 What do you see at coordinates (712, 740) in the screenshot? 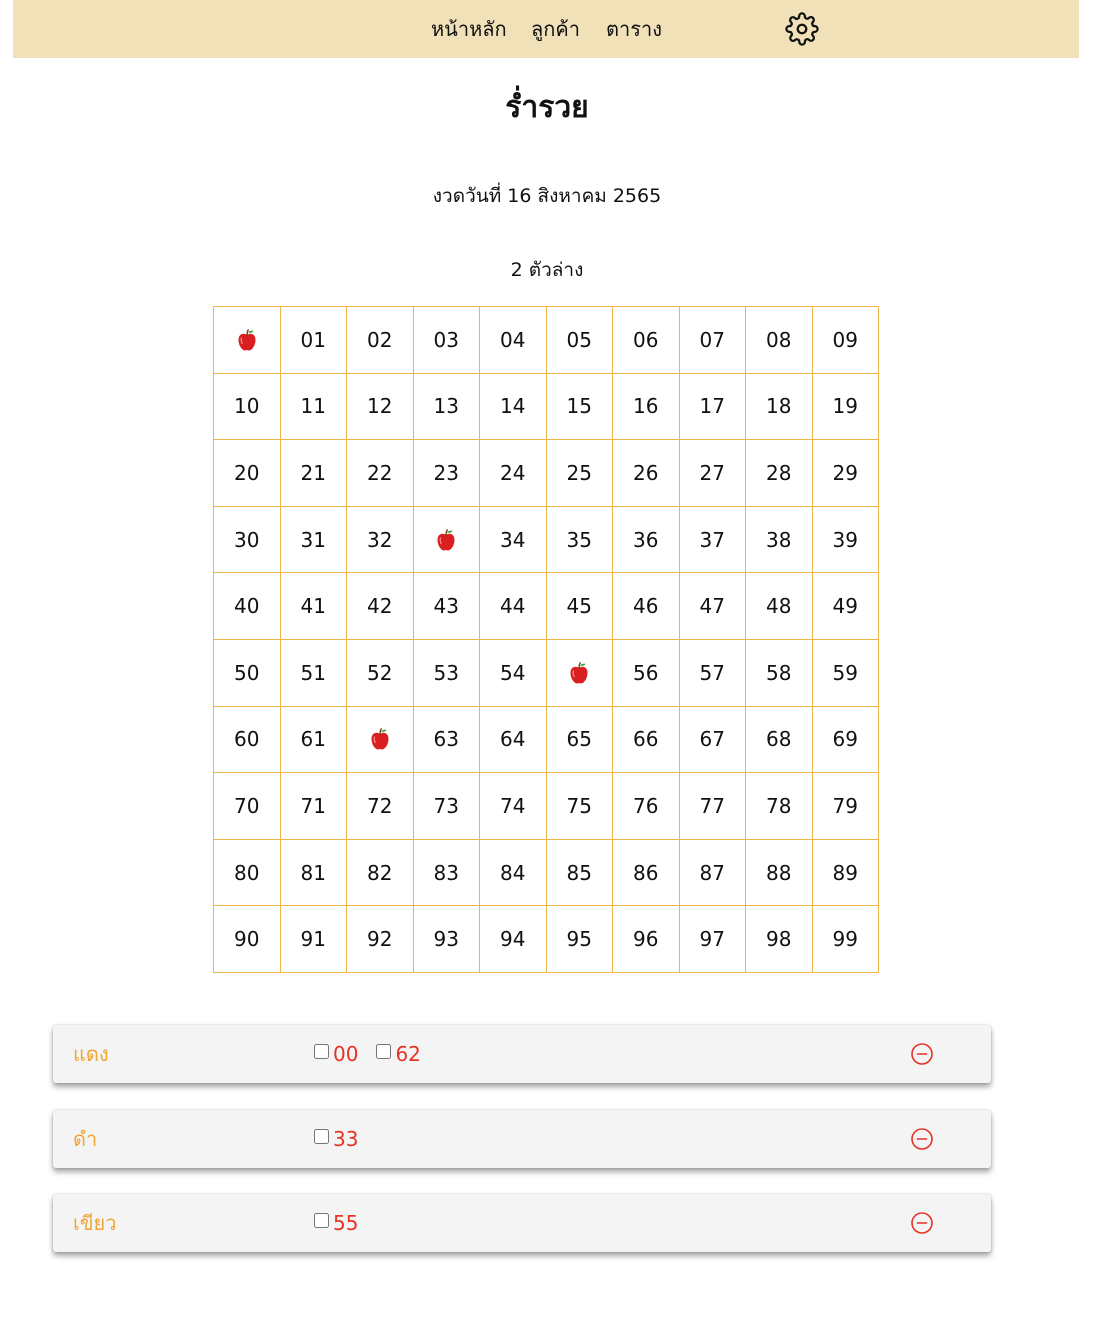
I see `grid-cell: 67` at bounding box center [712, 740].